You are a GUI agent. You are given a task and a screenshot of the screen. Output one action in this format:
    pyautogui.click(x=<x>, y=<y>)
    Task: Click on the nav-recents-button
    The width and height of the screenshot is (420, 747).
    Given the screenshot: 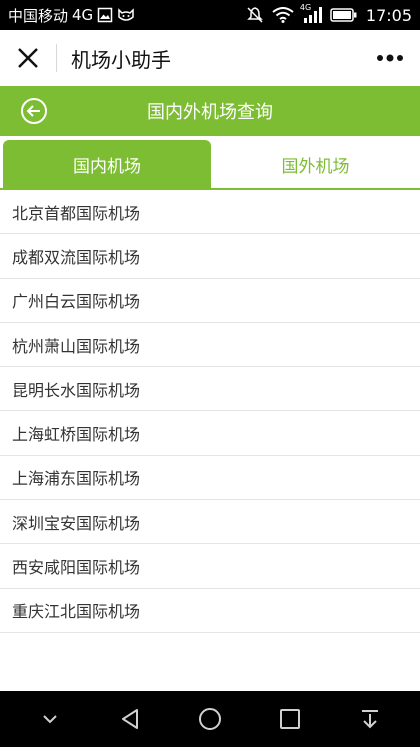 What is the action you would take?
    pyautogui.click(x=290, y=719)
    